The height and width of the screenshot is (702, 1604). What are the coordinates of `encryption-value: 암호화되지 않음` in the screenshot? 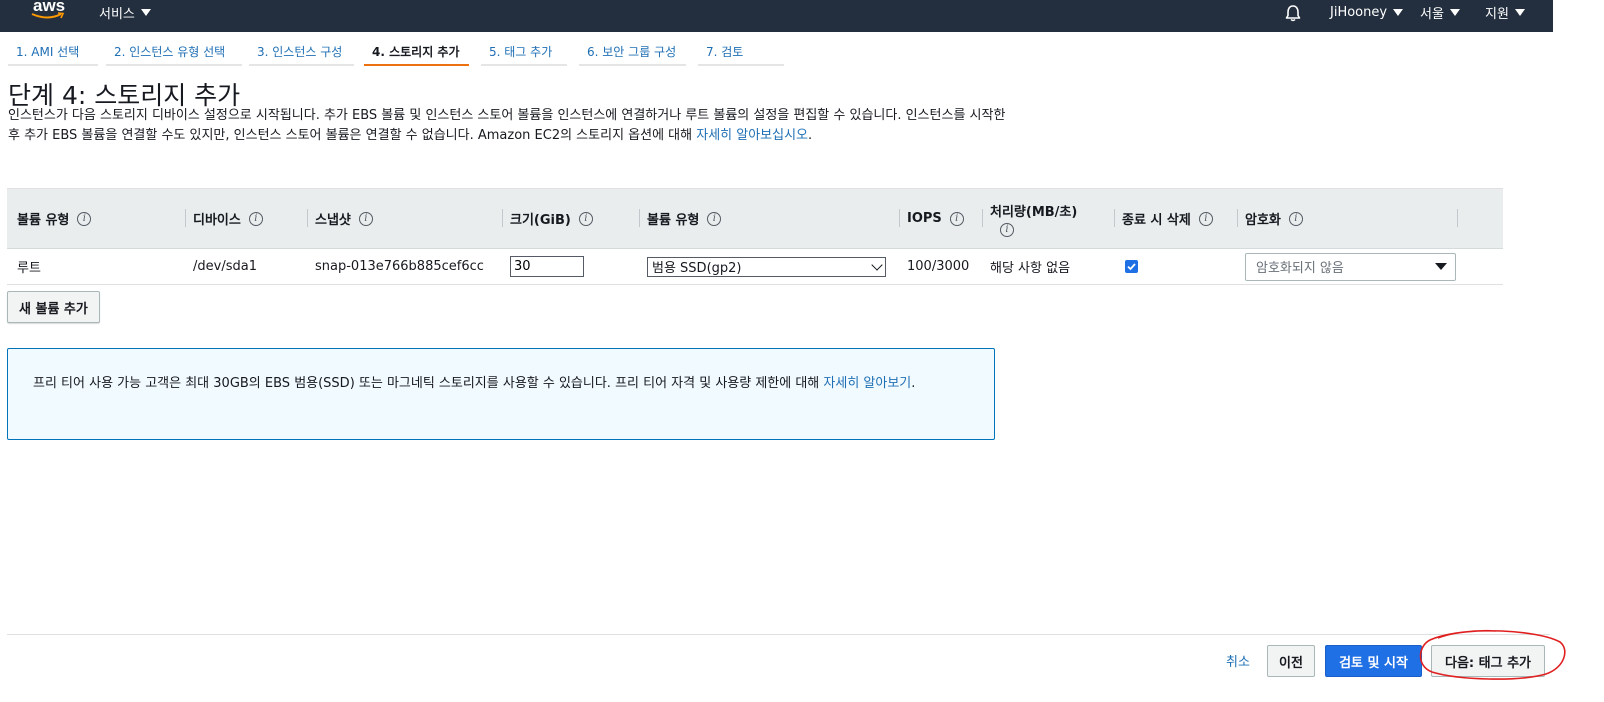 It's located at (1300, 268).